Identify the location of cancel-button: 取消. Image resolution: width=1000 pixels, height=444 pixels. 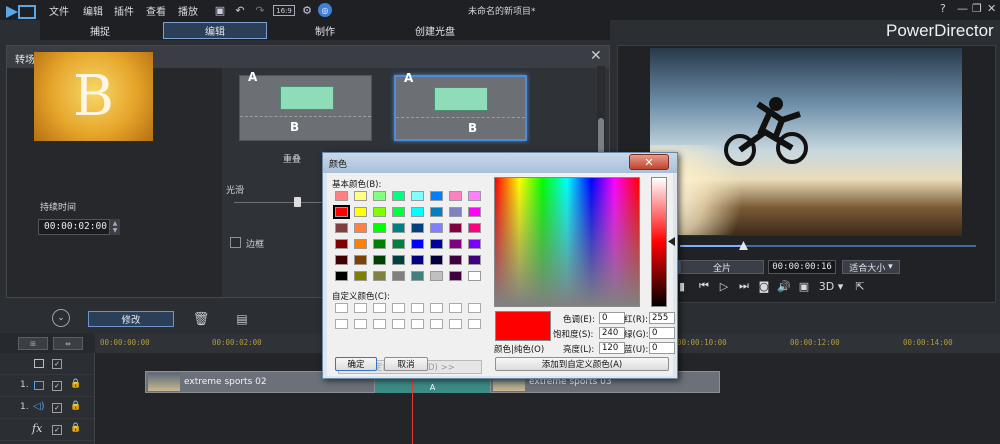
(406, 364).